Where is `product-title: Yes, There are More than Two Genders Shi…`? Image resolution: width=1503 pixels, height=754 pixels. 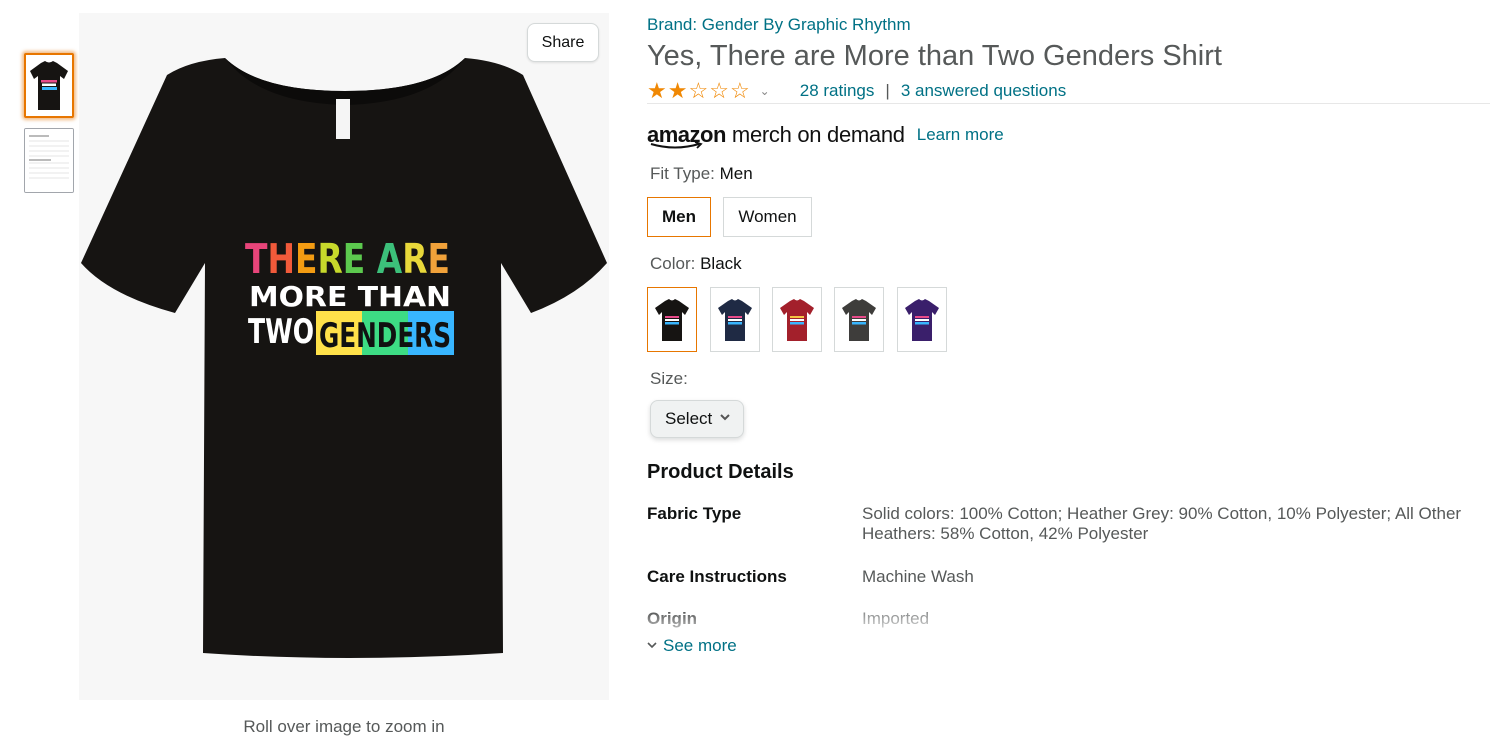
product-title: Yes, There are More than Two Genders Shi… is located at coordinates (934, 56).